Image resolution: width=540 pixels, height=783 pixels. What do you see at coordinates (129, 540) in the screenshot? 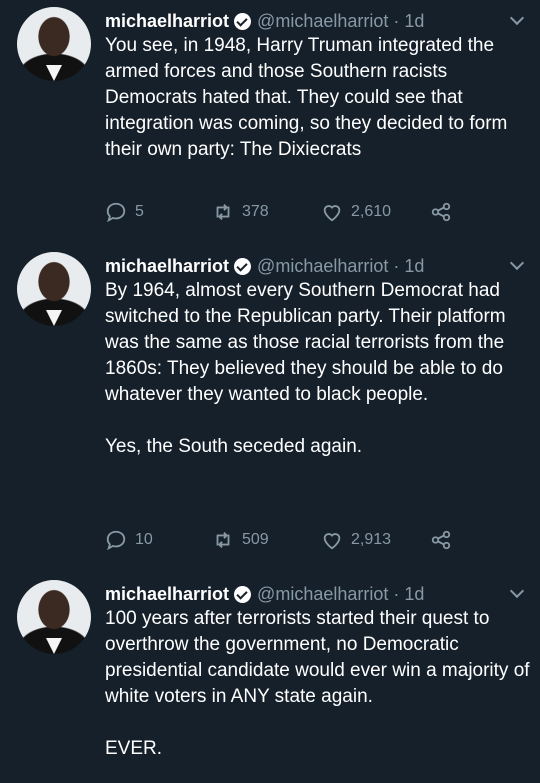
I see `reply-button: 10` at bounding box center [129, 540].